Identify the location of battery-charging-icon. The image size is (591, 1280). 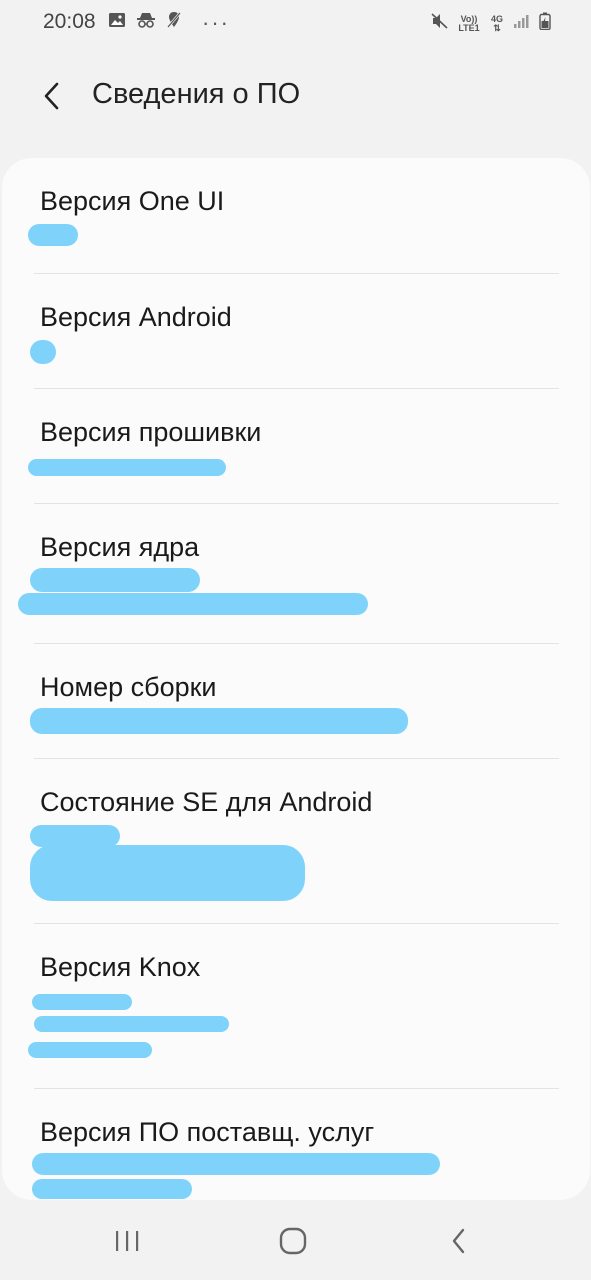
(545, 23).